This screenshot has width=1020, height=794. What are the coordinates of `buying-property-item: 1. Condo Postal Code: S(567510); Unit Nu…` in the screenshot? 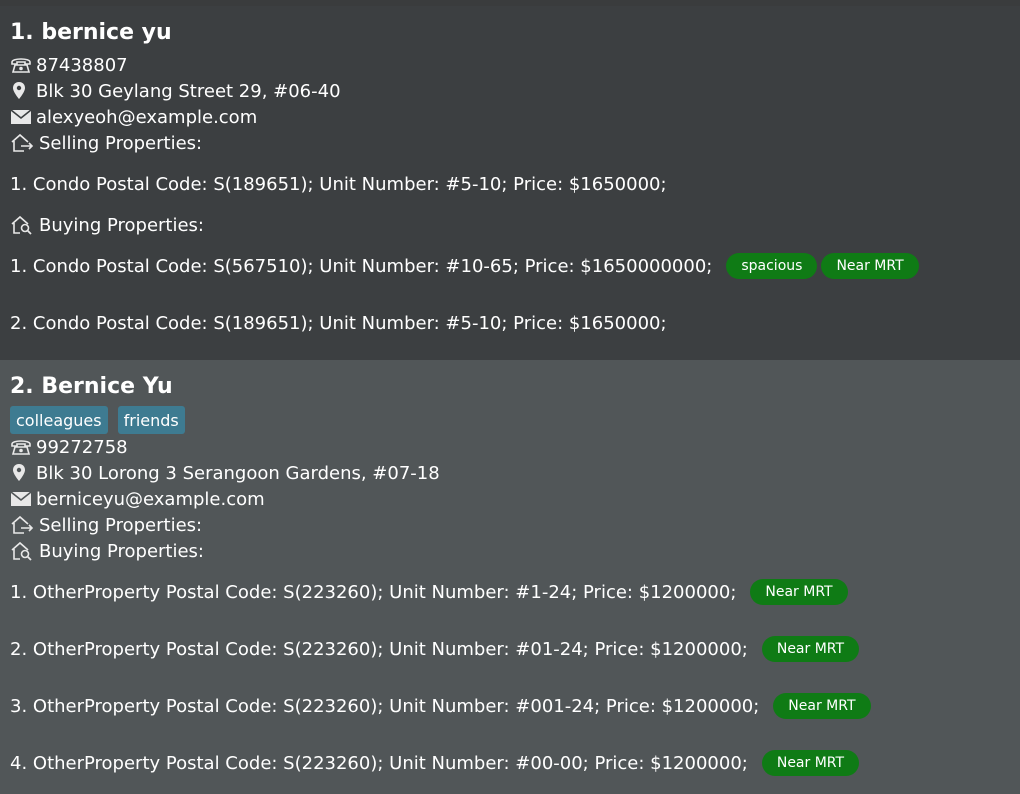 It's located at (466, 266).